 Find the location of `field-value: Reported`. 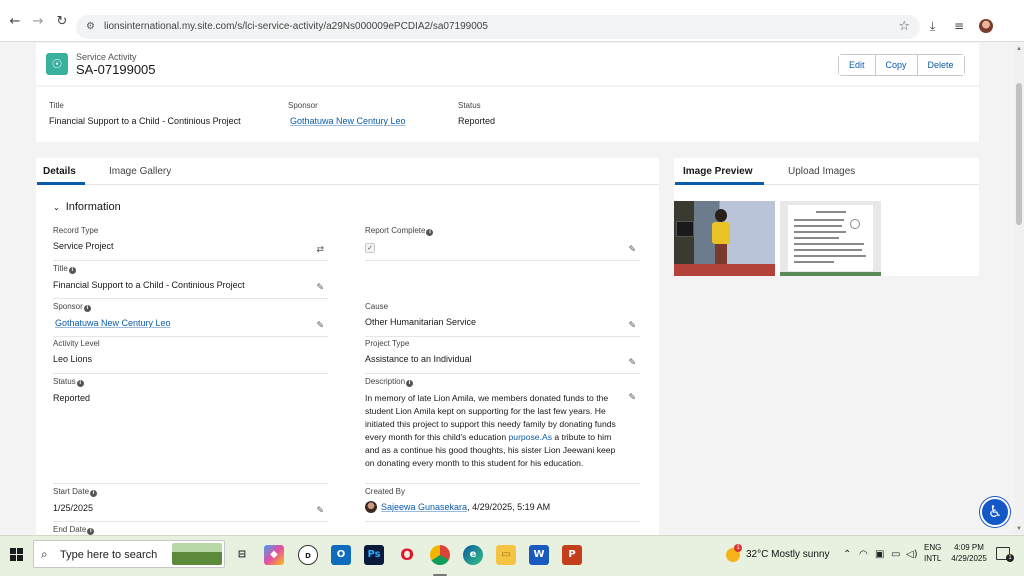

field-value: Reported is located at coordinates (72, 398).